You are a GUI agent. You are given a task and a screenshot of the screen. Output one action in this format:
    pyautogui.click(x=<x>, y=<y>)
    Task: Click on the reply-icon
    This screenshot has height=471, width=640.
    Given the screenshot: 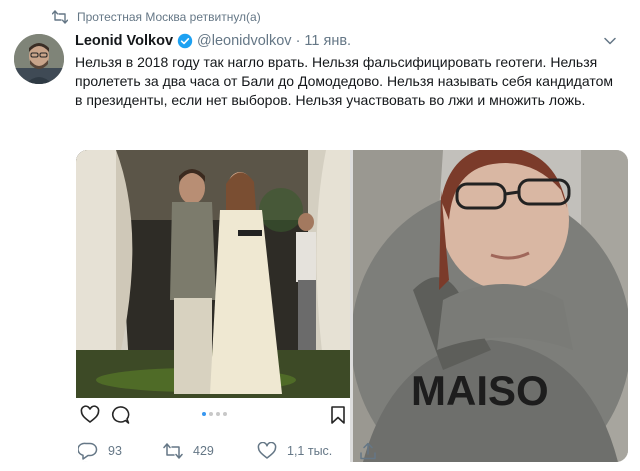 What is the action you would take?
    pyautogui.click(x=88, y=451)
    